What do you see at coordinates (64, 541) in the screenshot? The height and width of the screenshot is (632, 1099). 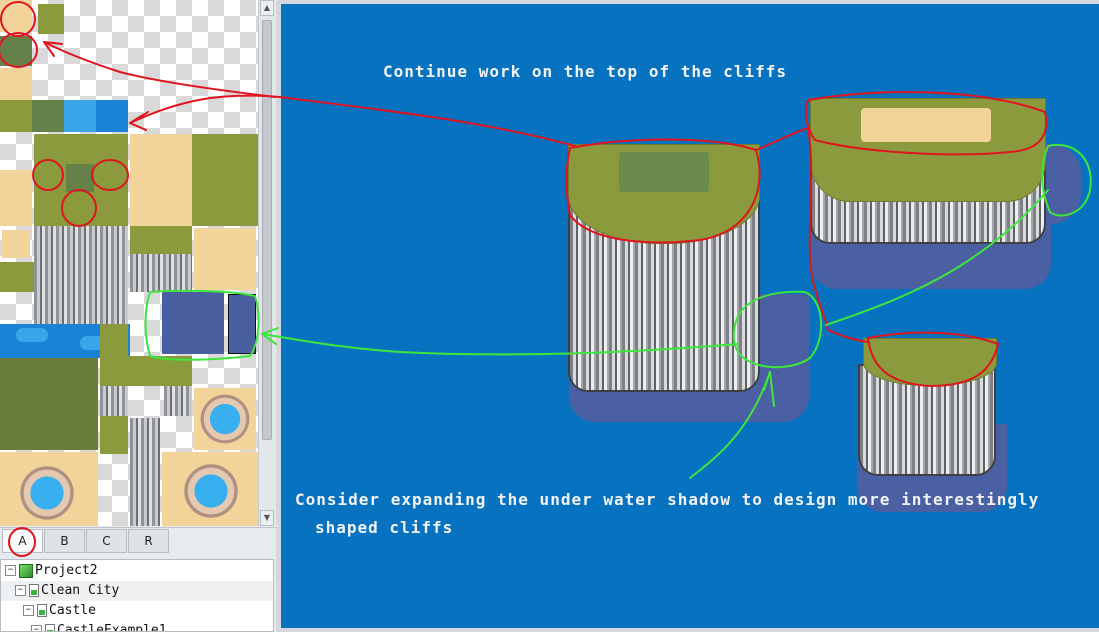 I see `tab-b: B` at bounding box center [64, 541].